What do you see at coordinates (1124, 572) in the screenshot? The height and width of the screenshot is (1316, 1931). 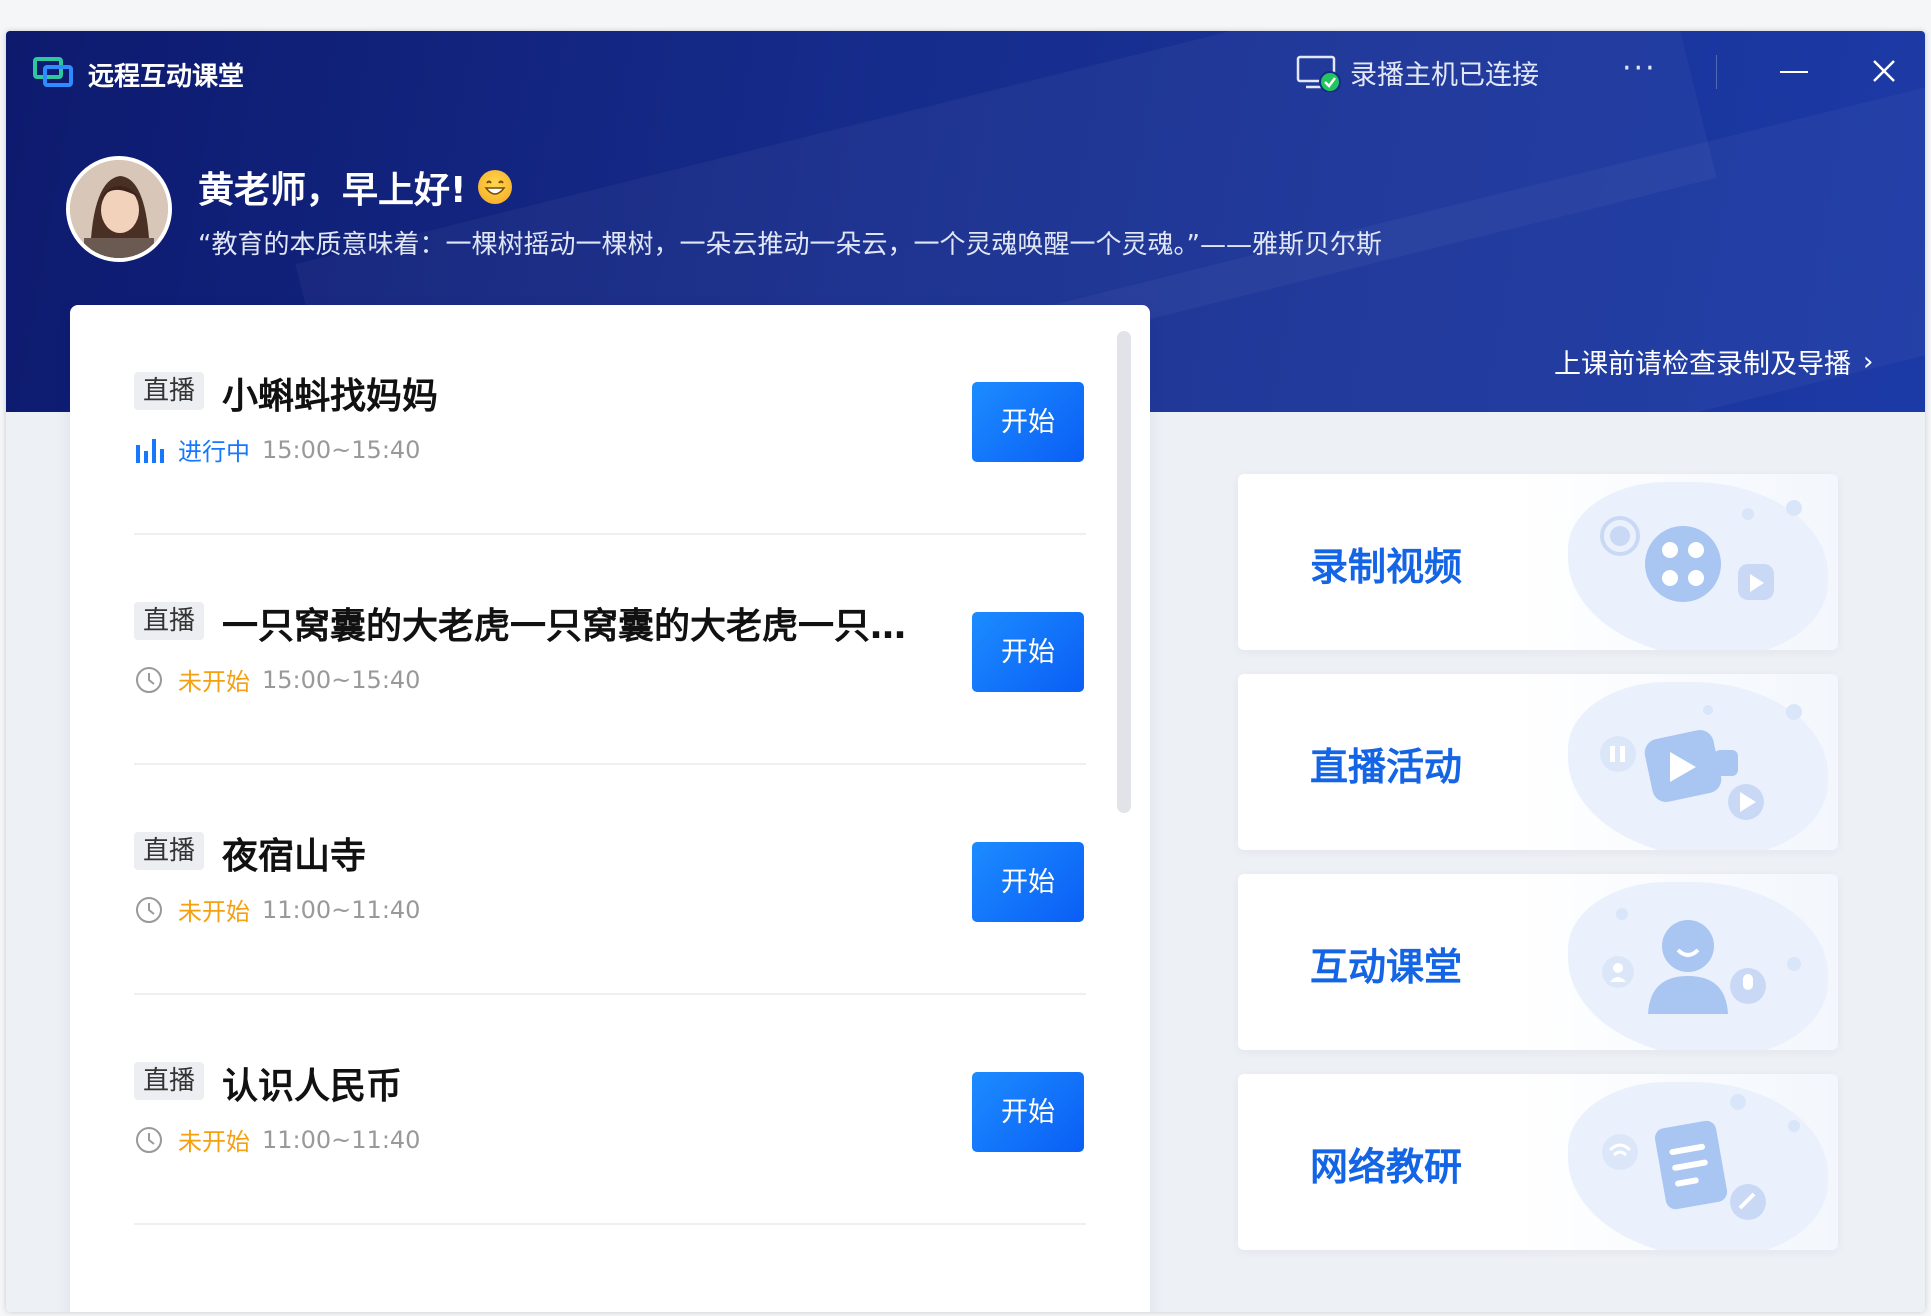 I see `scrollbar` at bounding box center [1124, 572].